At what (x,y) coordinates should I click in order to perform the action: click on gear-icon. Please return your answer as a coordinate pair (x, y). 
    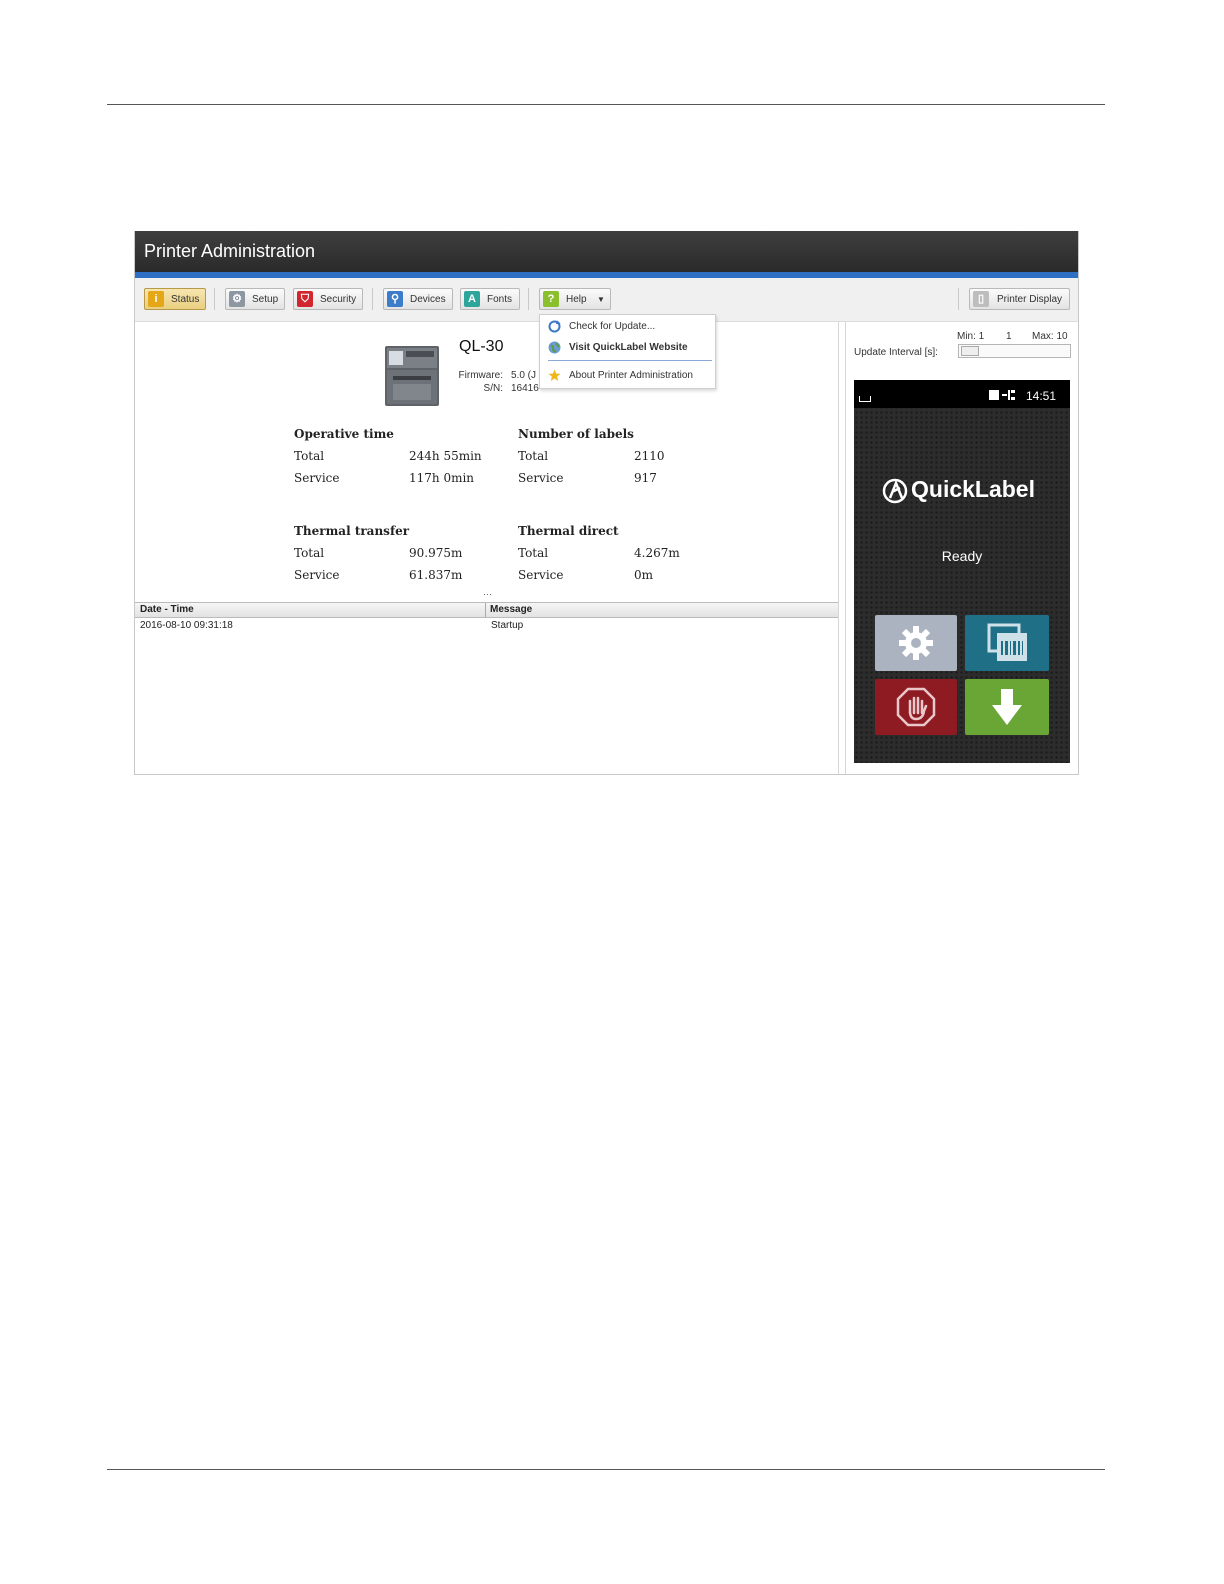
    Looking at the image, I should click on (916, 643).